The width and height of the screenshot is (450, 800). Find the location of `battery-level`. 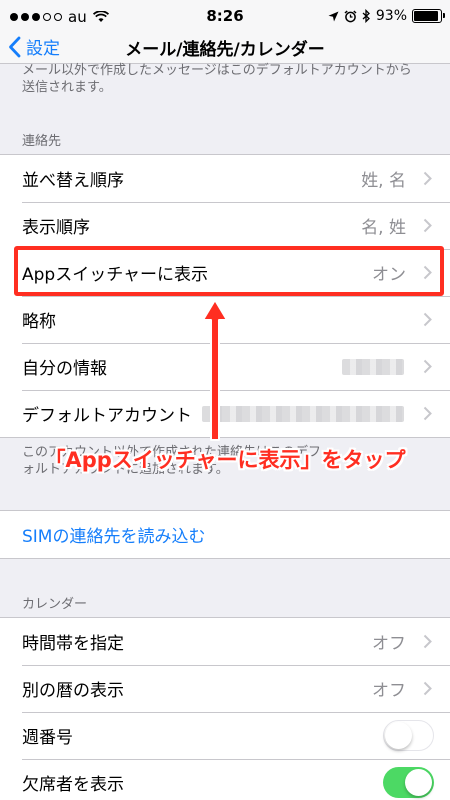

battery-level is located at coordinates (426, 16).